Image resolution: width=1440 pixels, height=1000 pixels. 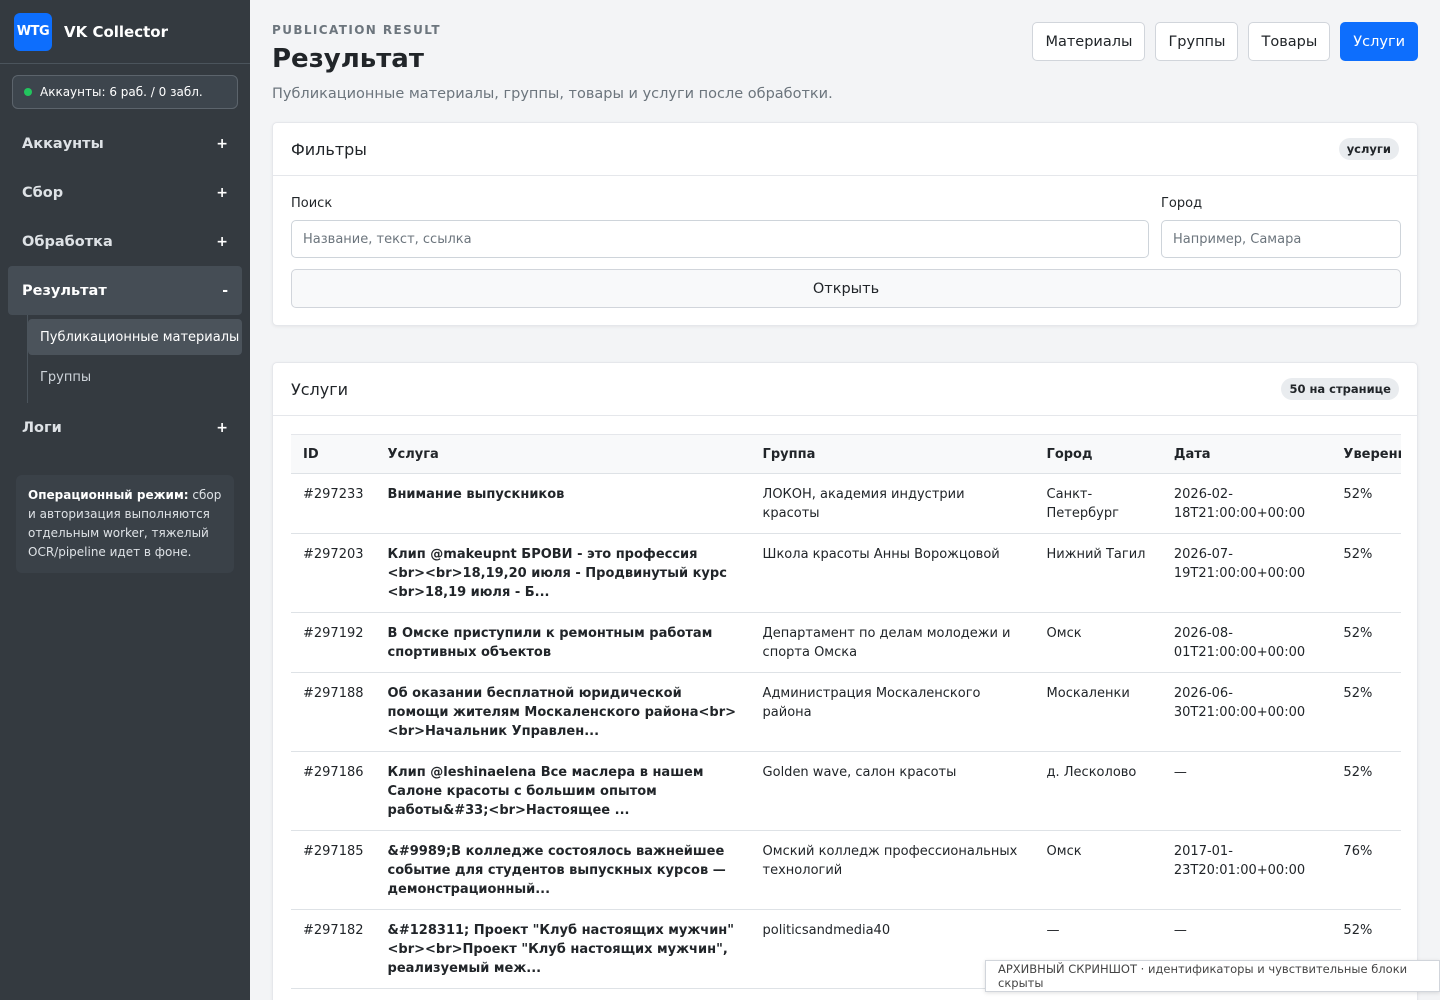 I want to click on sidebar-item-accounts: Аккаунты +, so click(x=125, y=143).